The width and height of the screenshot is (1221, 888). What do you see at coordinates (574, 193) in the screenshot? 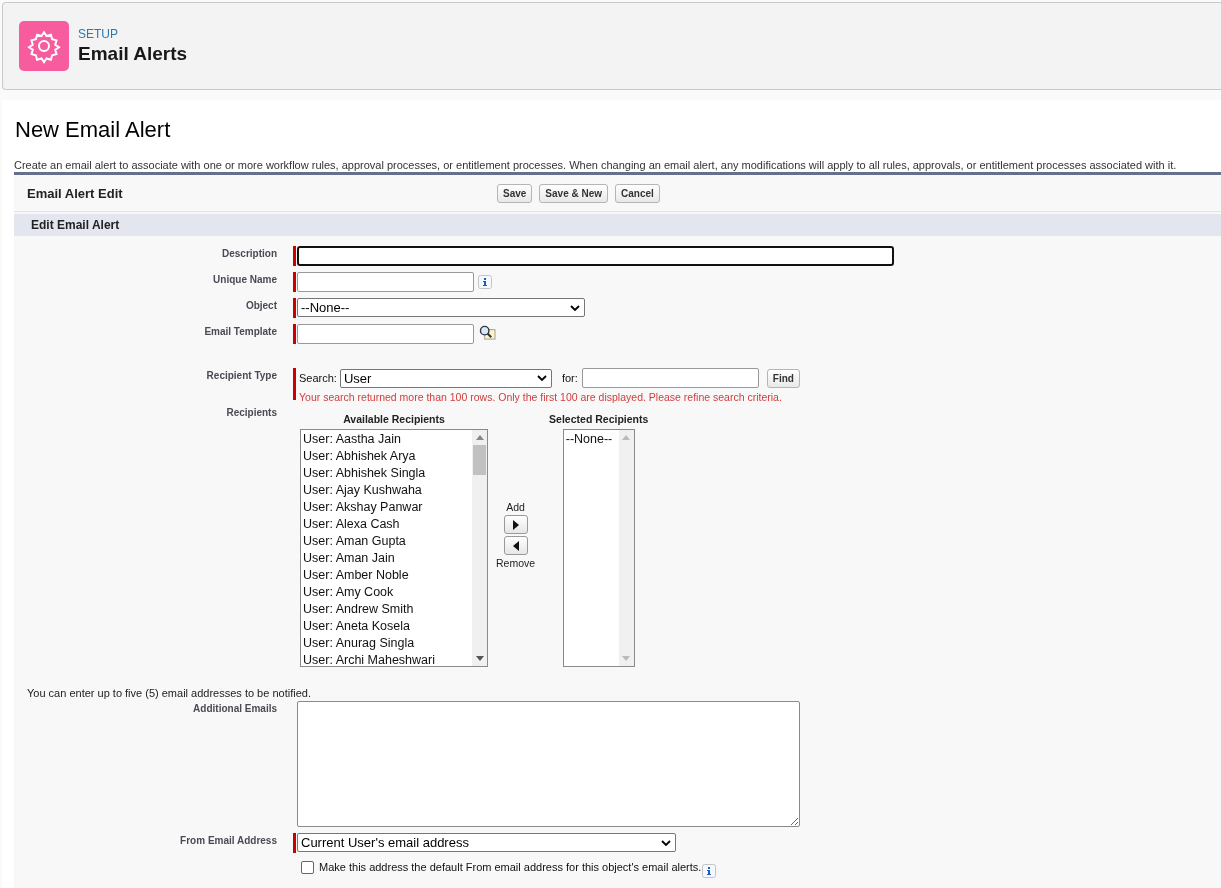
I see `form-button: Save & New` at bounding box center [574, 193].